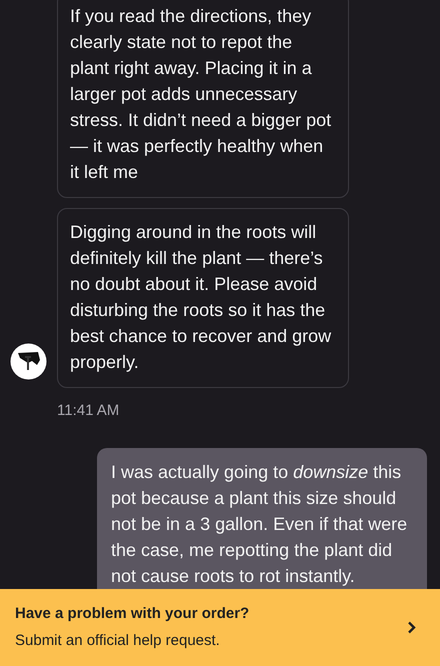  I want to click on help-banner: Have a problem with your order? Submit an official help request., so click(220, 627).